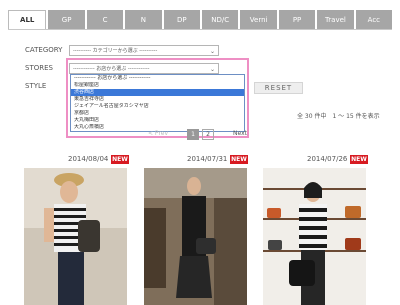 Image resolution: width=400 pixels, height=305 pixels. What do you see at coordinates (200, 29) in the screenshot?
I see `tab-divider` at bounding box center [200, 29].